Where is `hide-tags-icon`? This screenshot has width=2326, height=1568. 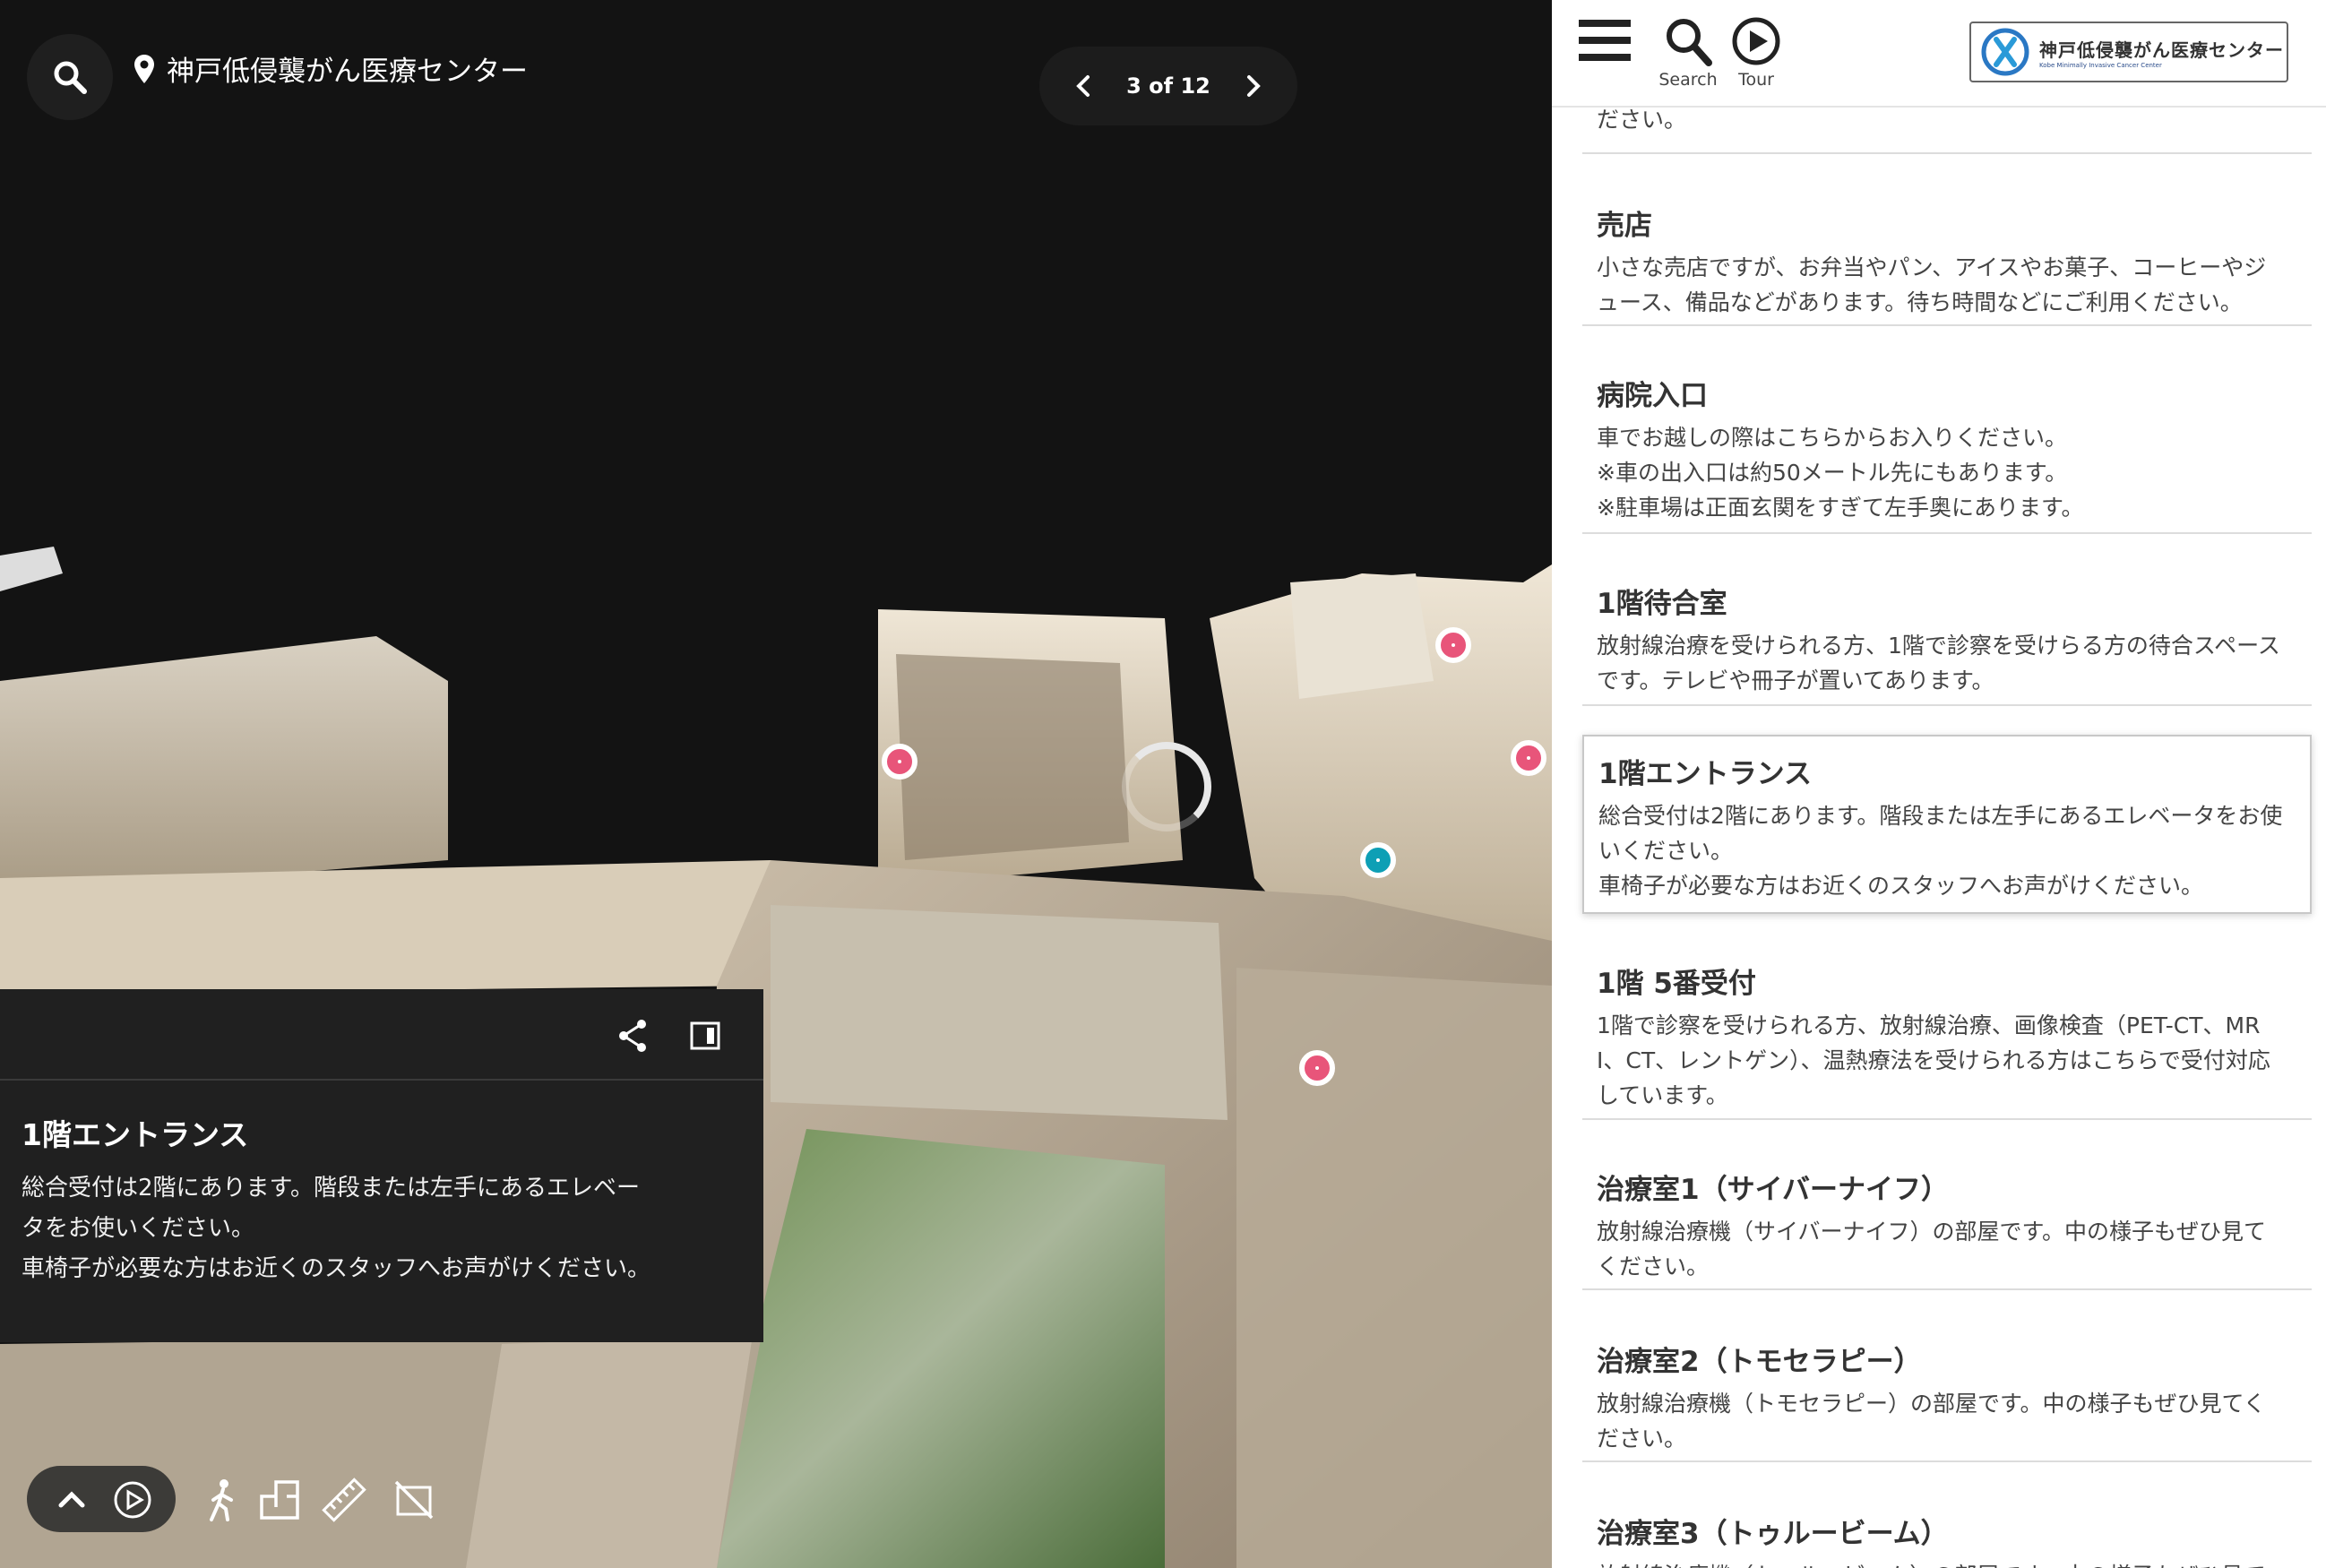 hide-tags-icon is located at coordinates (414, 1500).